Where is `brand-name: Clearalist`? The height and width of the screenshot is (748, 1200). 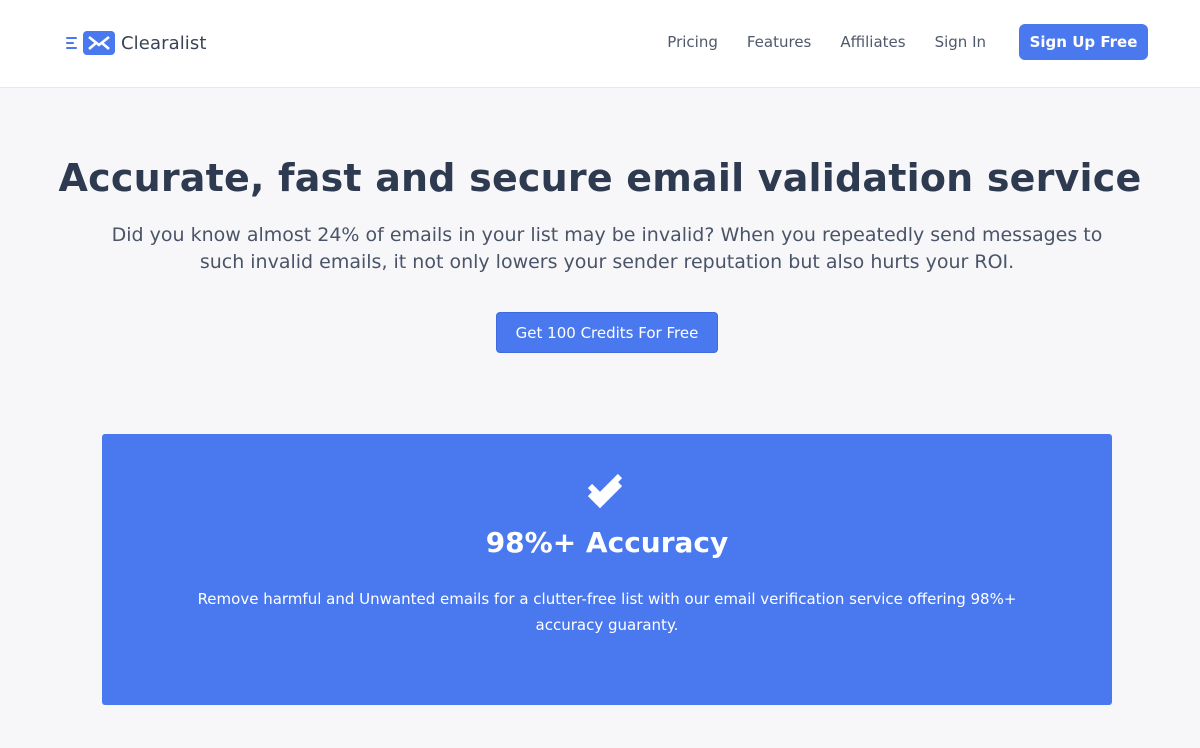 brand-name: Clearalist is located at coordinates (164, 43).